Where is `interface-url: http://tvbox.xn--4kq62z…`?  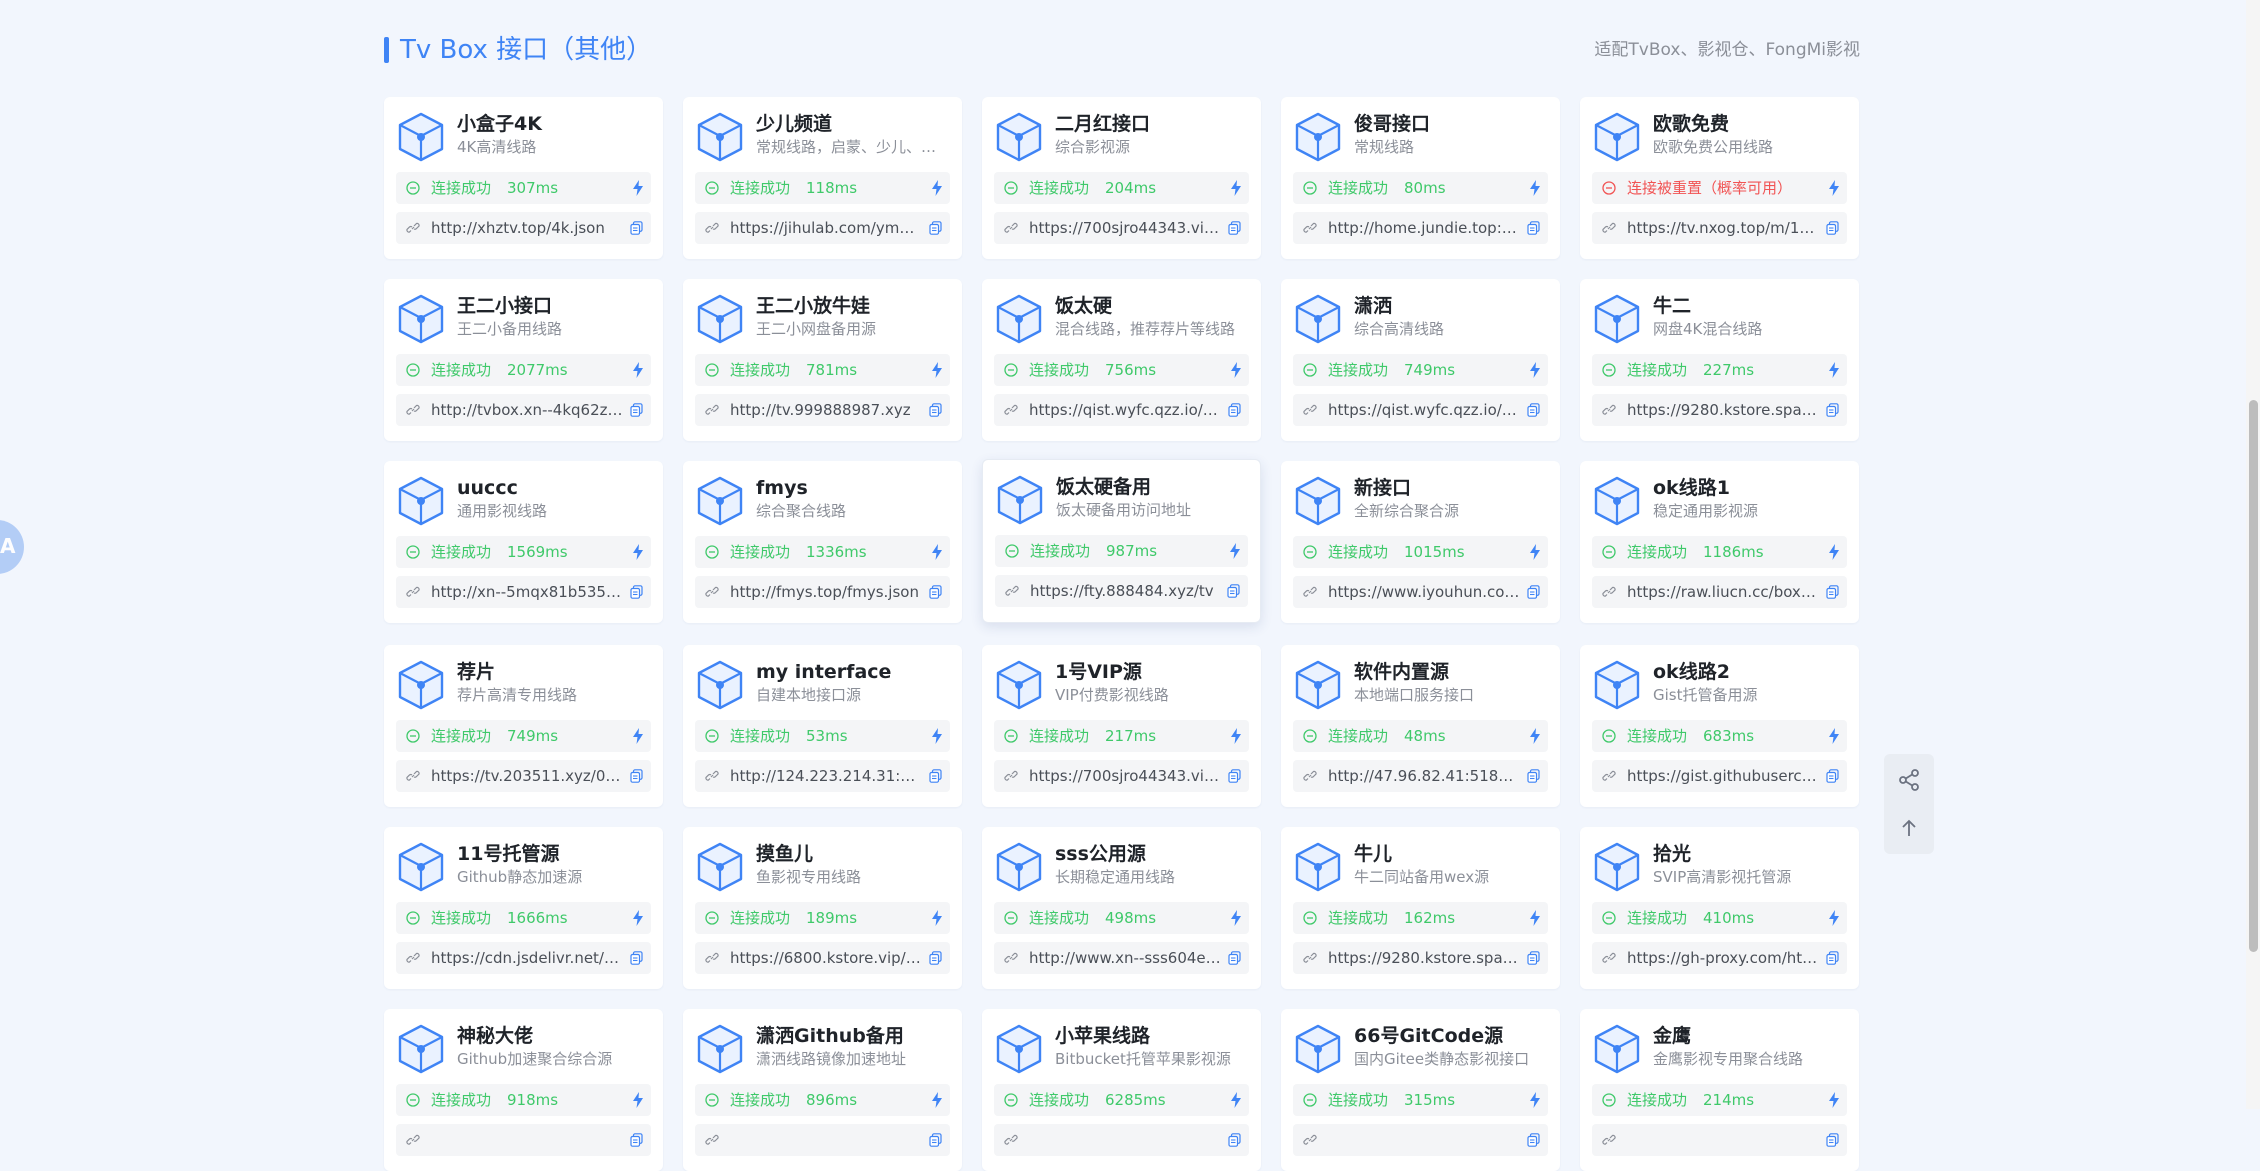
interface-url: http://tvbox.xn--4kq62z… is located at coordinates (527, 410).